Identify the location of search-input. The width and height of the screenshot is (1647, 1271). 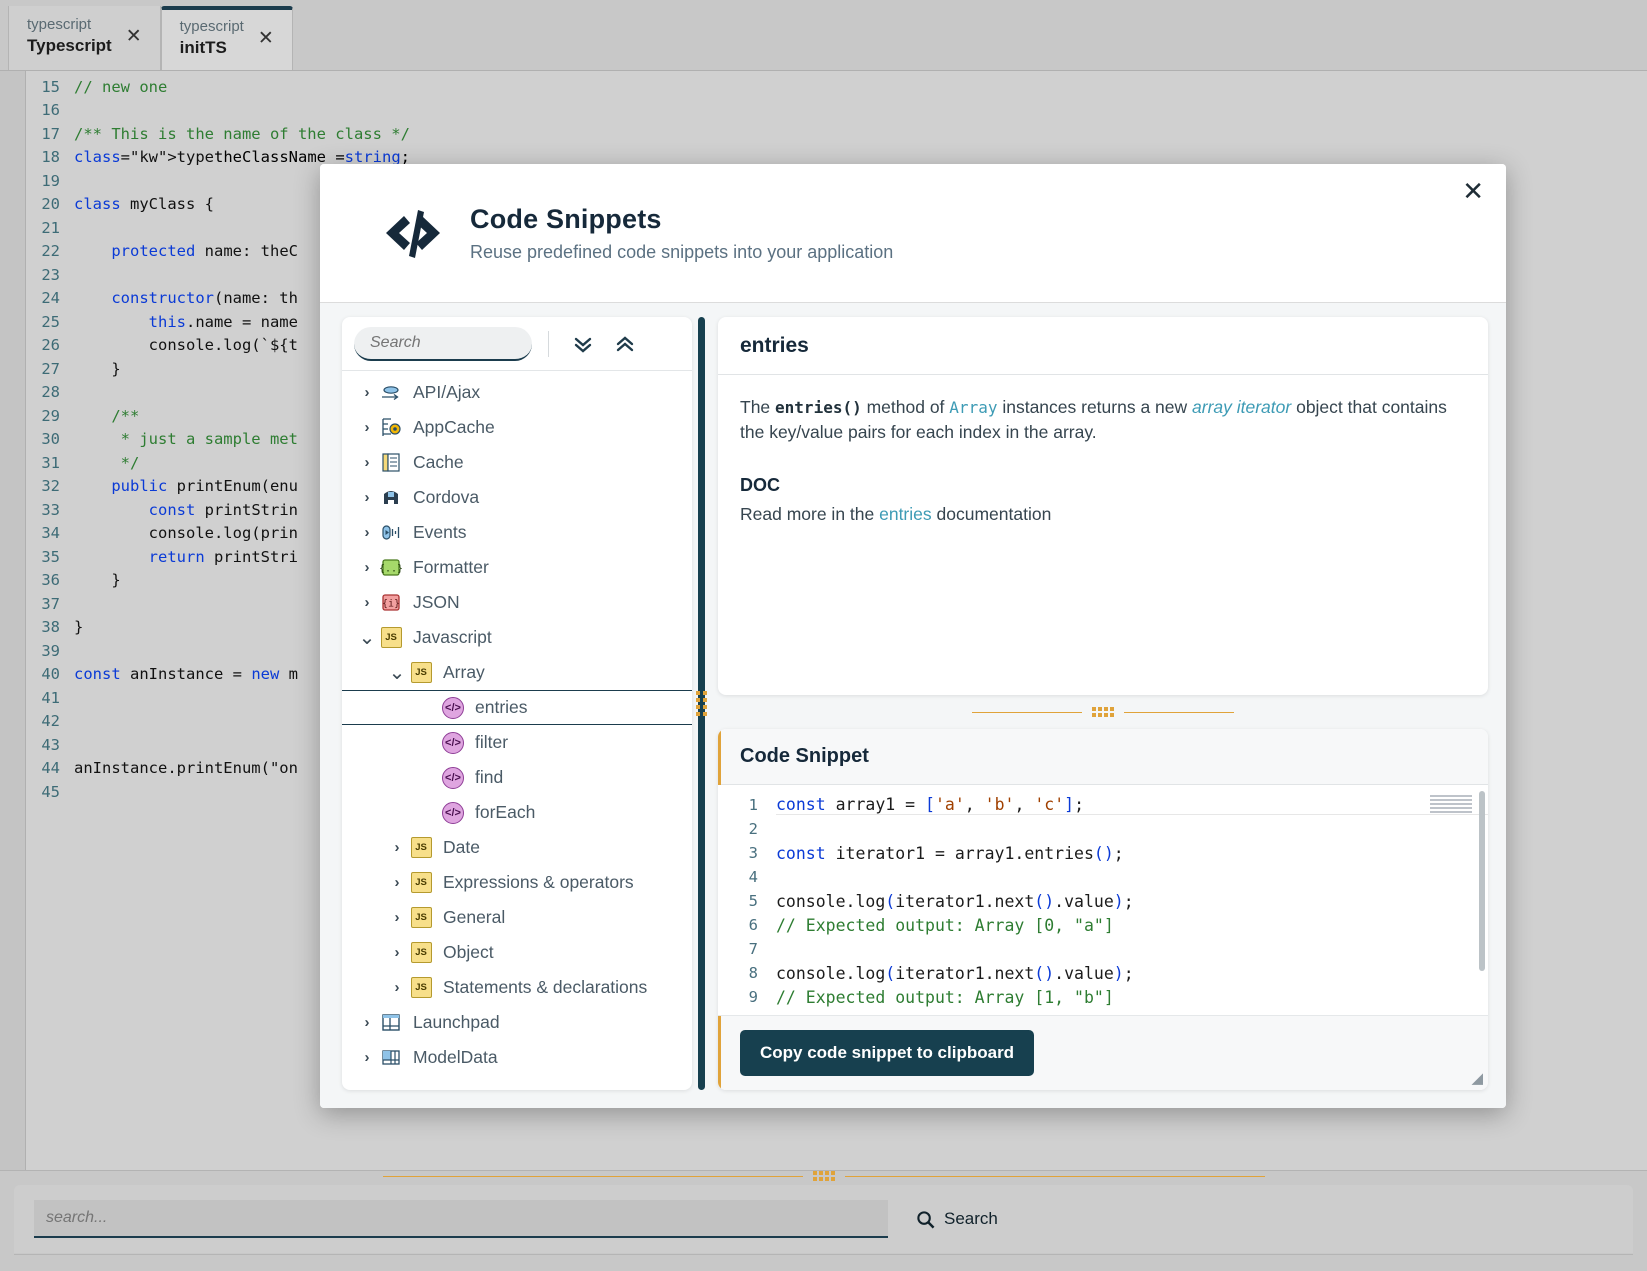
(461, 1219).